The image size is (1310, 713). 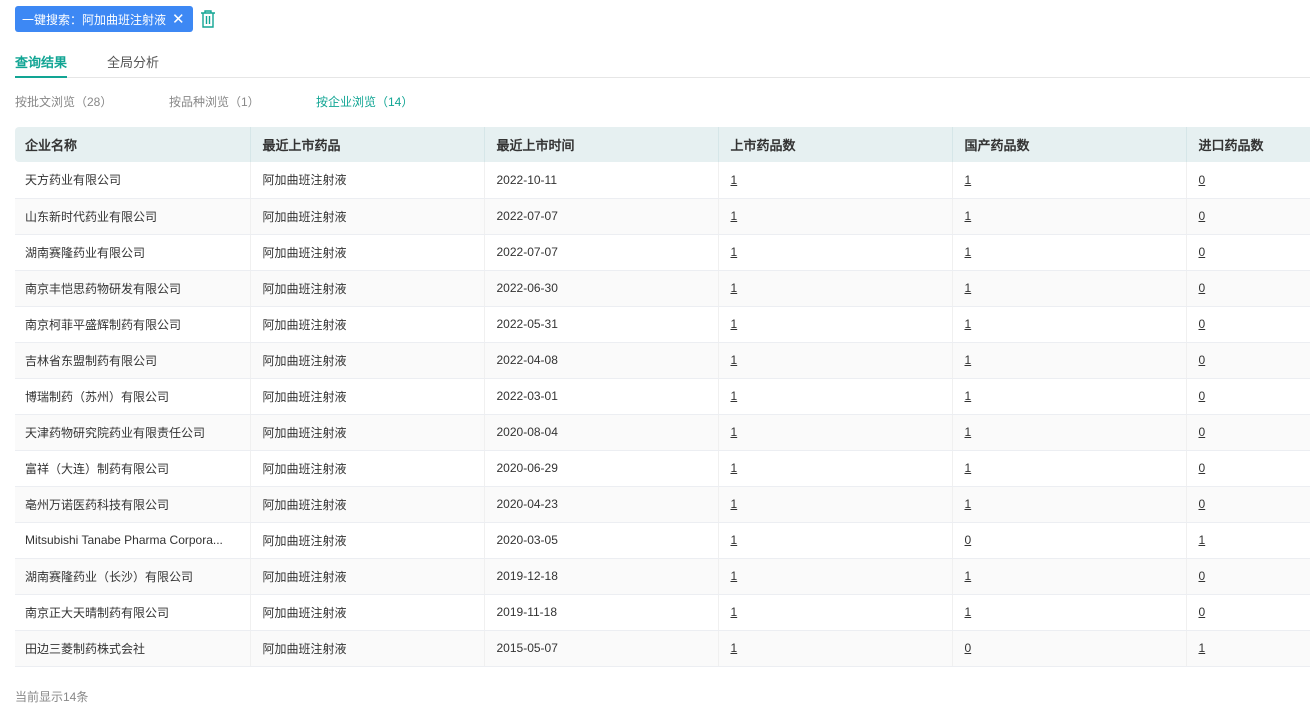 What do you see at coordinates (600, 180) in the screenshot?
I see `table-cell: 2022-10-11` at bounding box center [600, 180].